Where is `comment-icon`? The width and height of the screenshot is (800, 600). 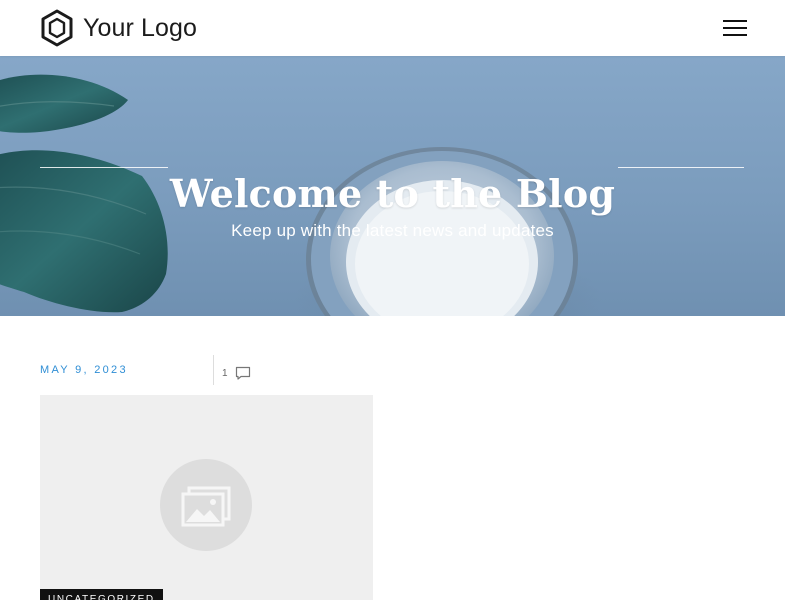
comment-icon is located at coordinates (242, 373).